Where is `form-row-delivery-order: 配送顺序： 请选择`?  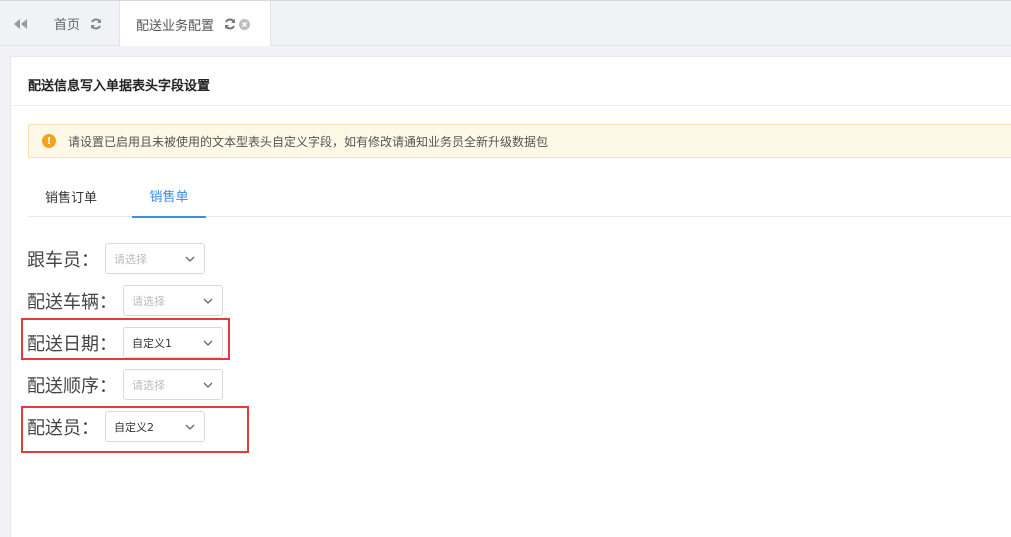 form-row-delivery-order: 配送顺序： 请选择 is located at coordinates (125, 384).